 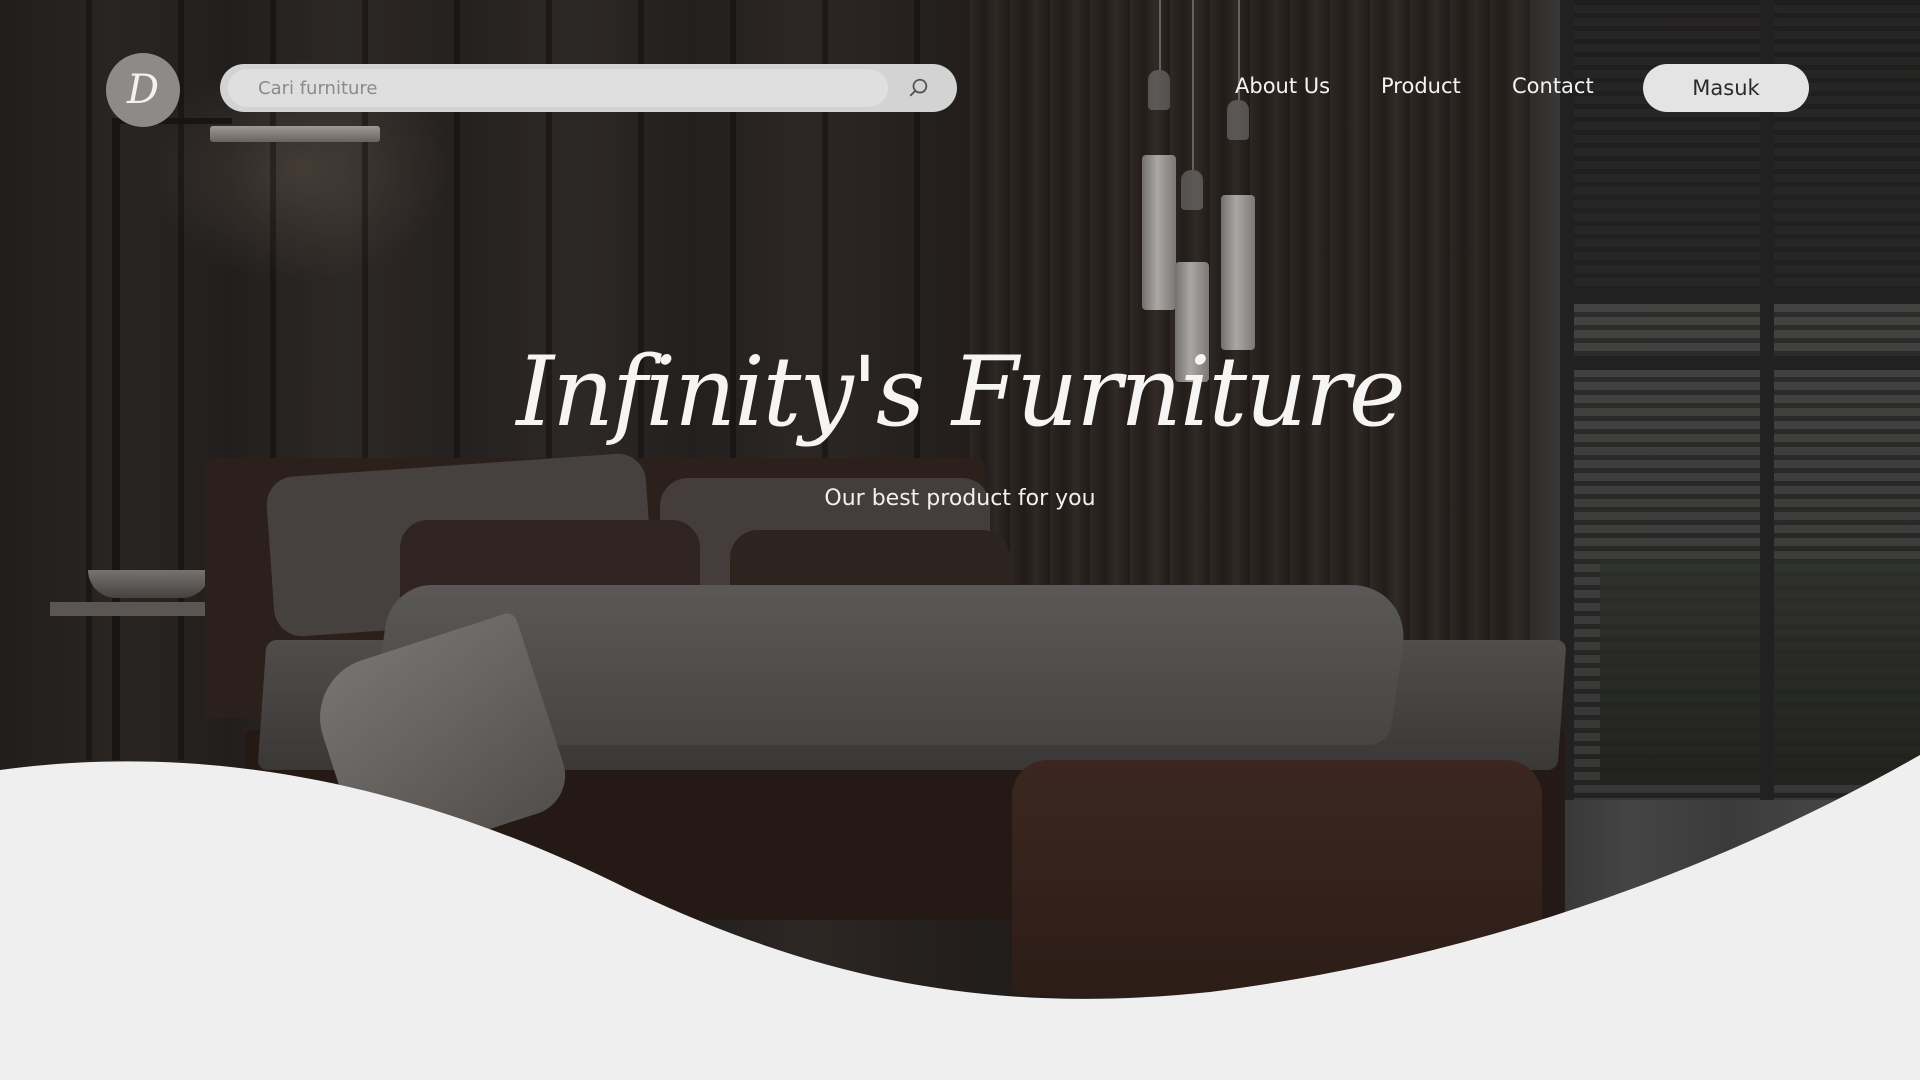 I want to click on hero-subtitle: Our best product for you, so click(x=960, y=498).